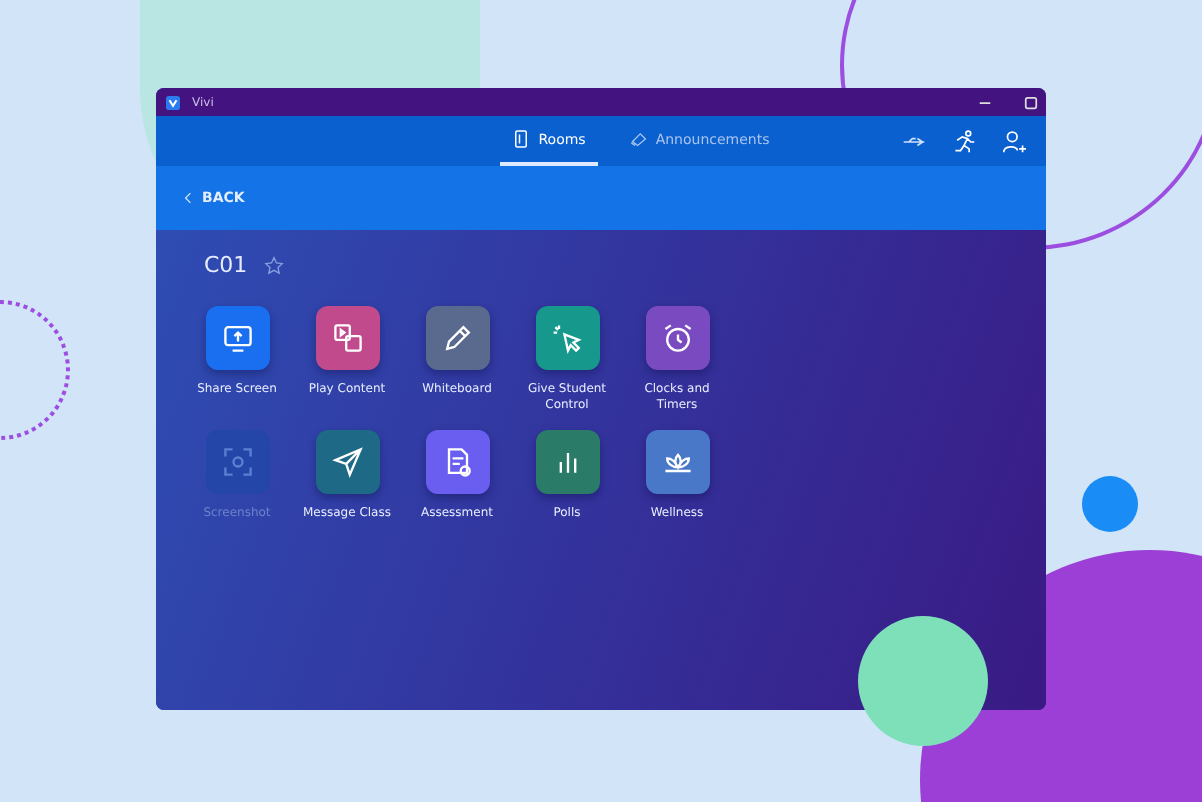 The width and height of the screenshot is (1202, 802). Describe the element at coordinates (521, 139) in the screenshot. I see `door-icon` at that location.